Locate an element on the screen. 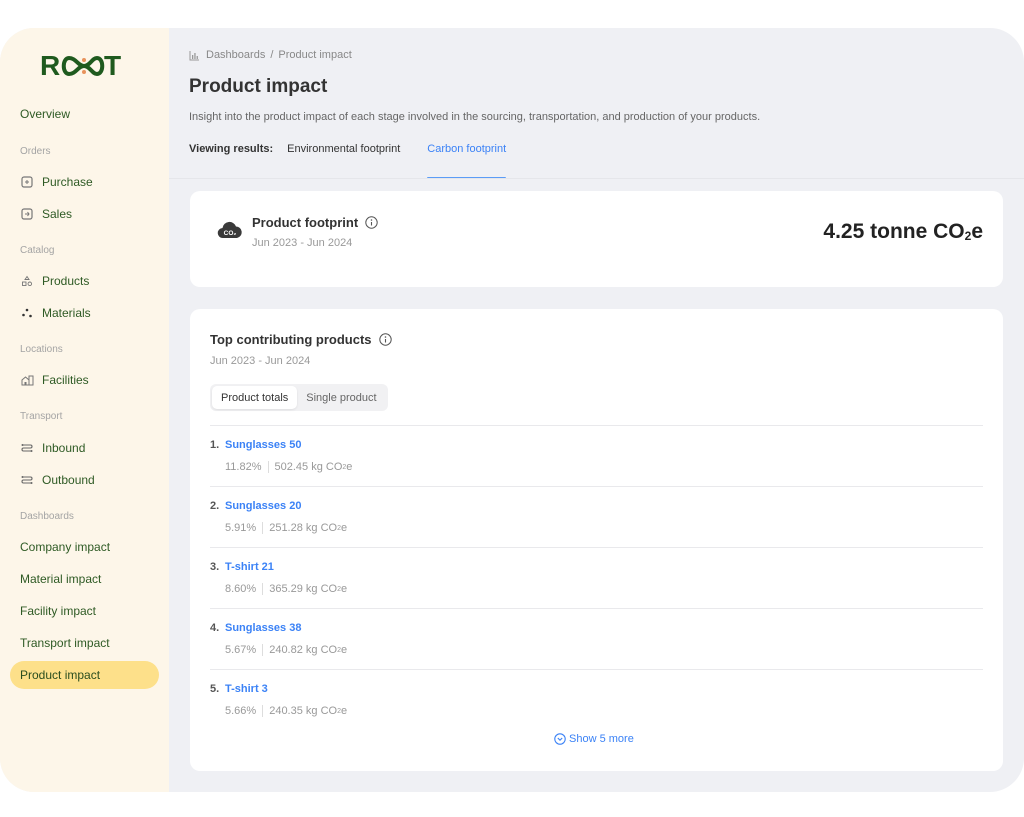 The image size is (1024, 817). tab-environmental-footprint: Environmental footprint is located at coordinates (343, 161).